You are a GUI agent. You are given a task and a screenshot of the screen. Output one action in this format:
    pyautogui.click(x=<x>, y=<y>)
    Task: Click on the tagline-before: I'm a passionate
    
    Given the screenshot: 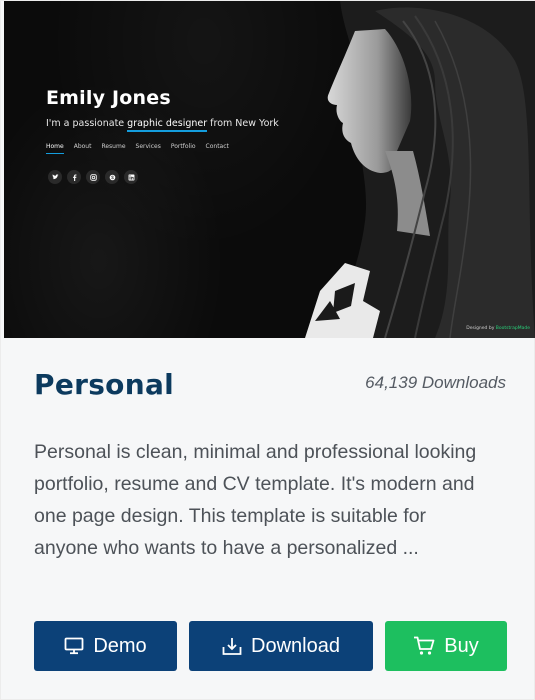 What is the action you would take?
    pyautogui.click(x=87, y=123)
    